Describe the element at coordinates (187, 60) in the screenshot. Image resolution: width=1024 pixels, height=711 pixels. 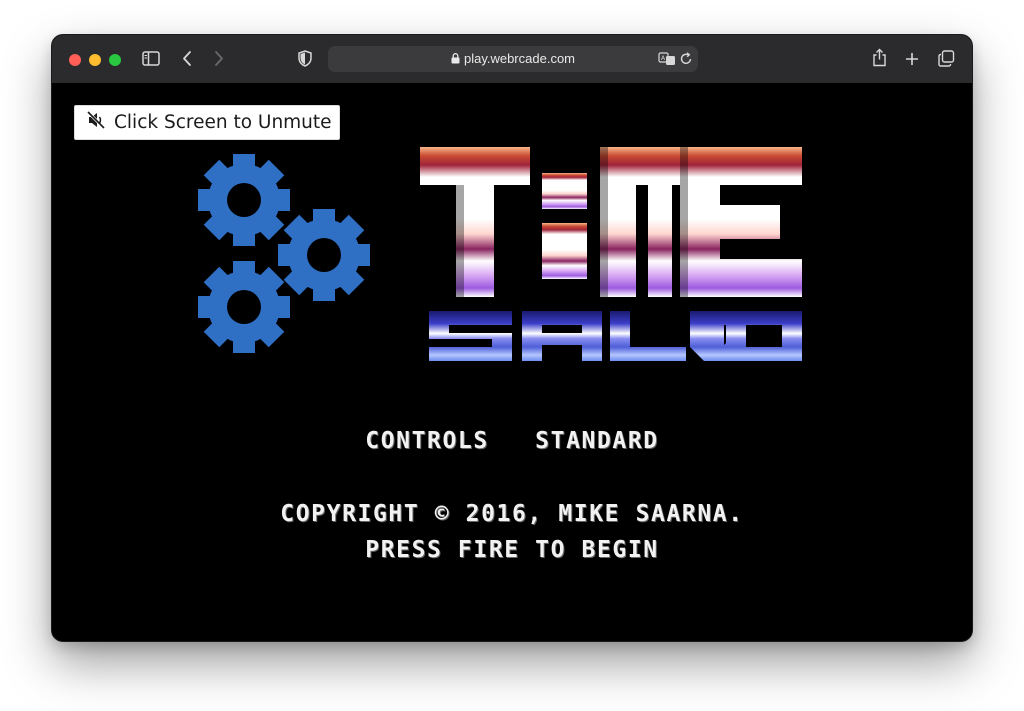
I see `back-icon` at that location.